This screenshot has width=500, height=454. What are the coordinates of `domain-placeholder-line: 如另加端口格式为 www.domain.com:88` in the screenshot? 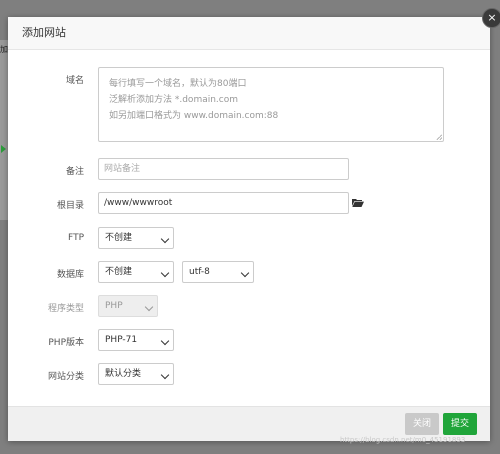 It's located at (194, 116).